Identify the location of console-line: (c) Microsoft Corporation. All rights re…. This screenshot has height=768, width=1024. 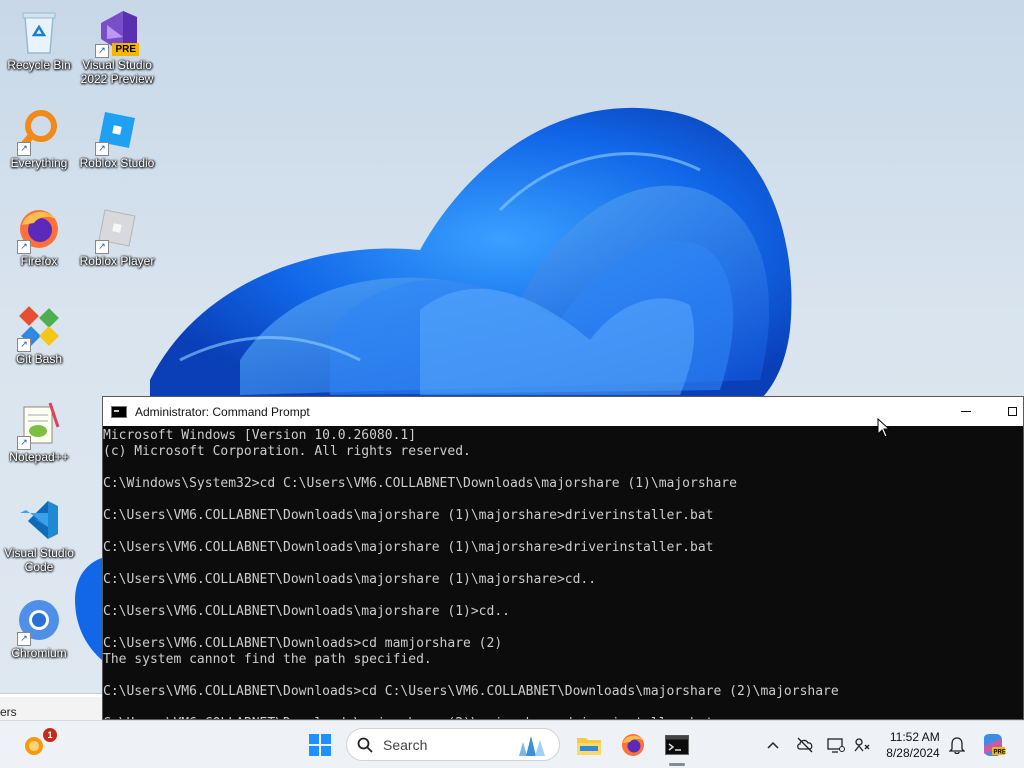
(287, 451).